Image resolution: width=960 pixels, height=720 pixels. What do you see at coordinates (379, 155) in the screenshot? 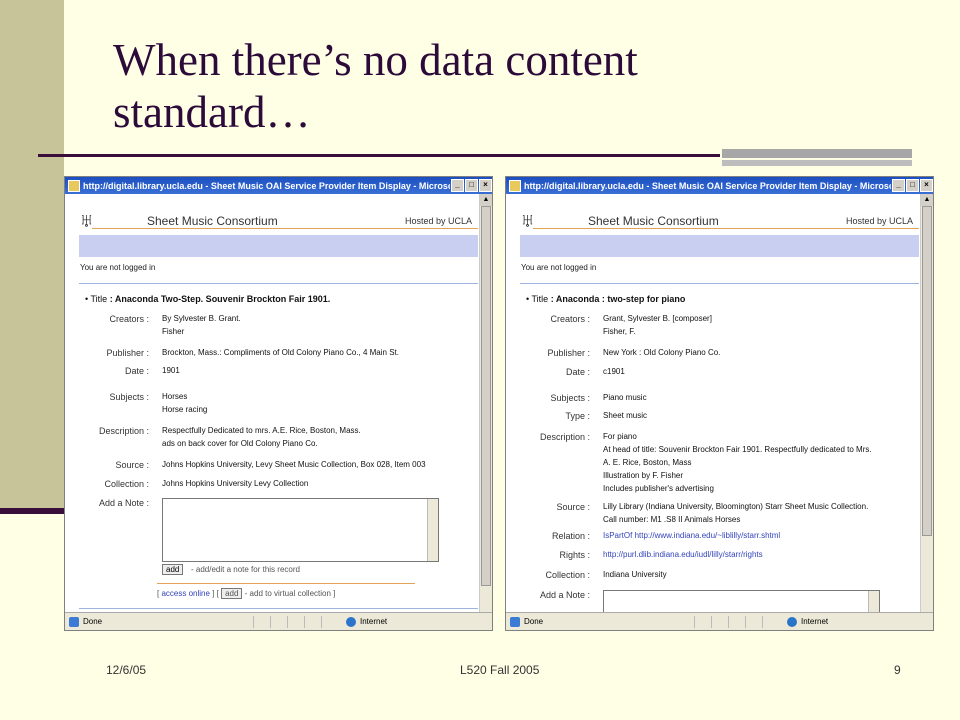
I see `title-divider` at bounding box center [379, 155].